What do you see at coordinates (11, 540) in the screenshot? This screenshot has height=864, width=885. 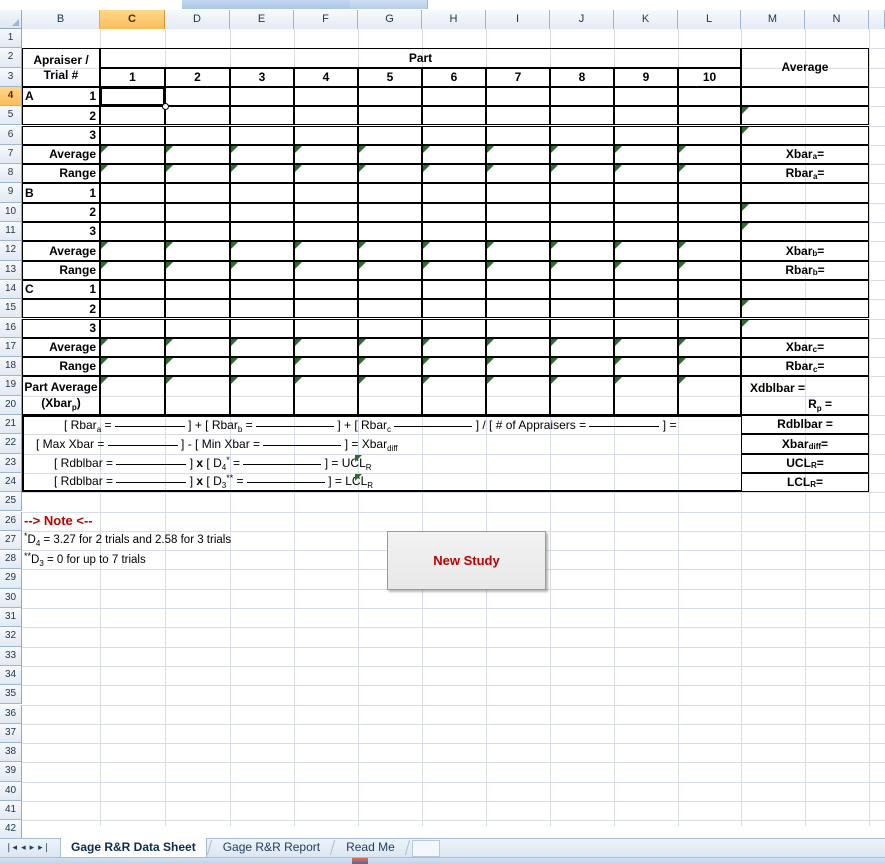 I see `row-header-27: 27` at bounding box center [11, 540].